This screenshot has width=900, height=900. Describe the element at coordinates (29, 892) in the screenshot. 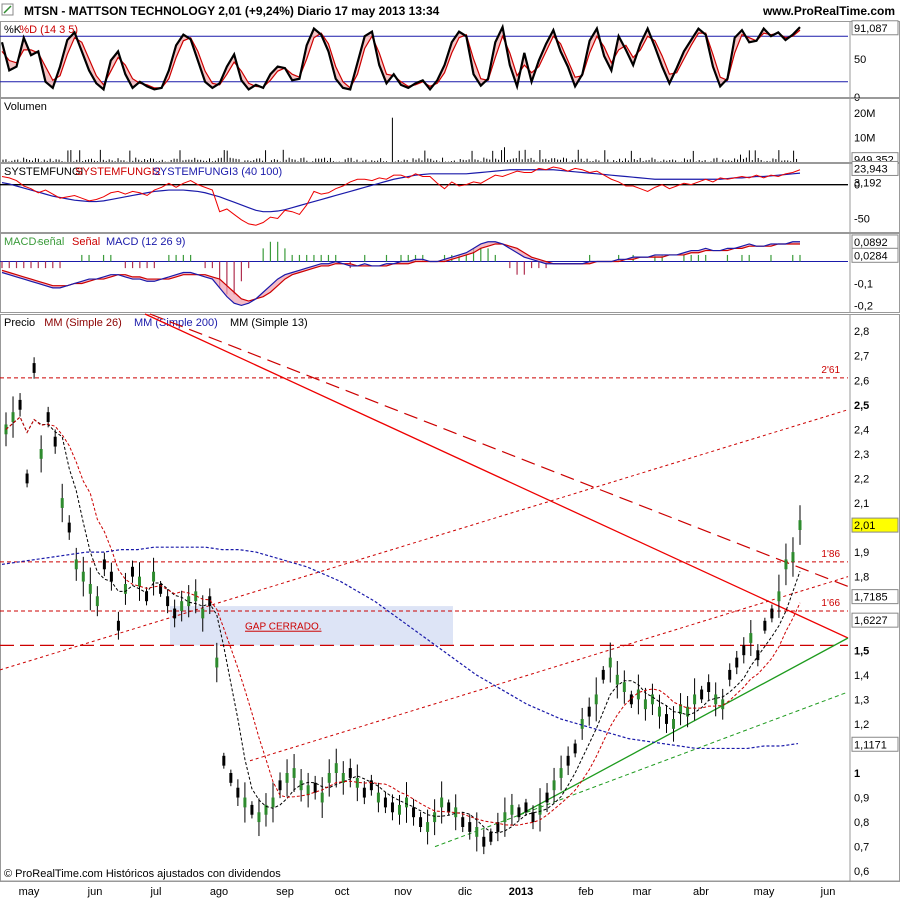

I see `x-axis-label: may` at that location.